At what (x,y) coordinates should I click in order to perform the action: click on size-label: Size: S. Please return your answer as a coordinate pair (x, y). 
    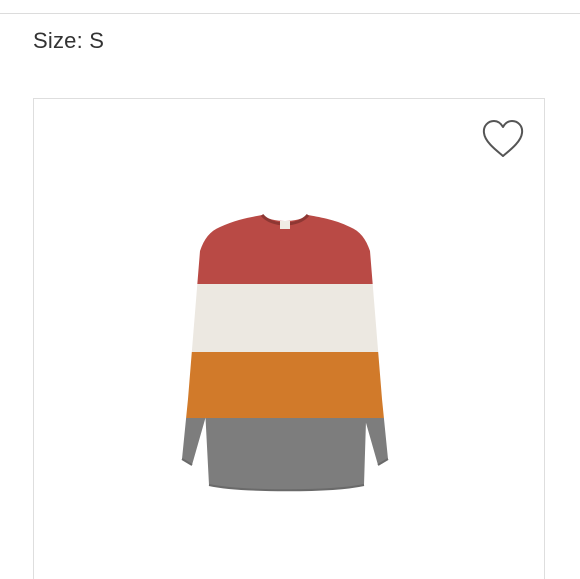
    Looking at the image, I should click on (69, 40).